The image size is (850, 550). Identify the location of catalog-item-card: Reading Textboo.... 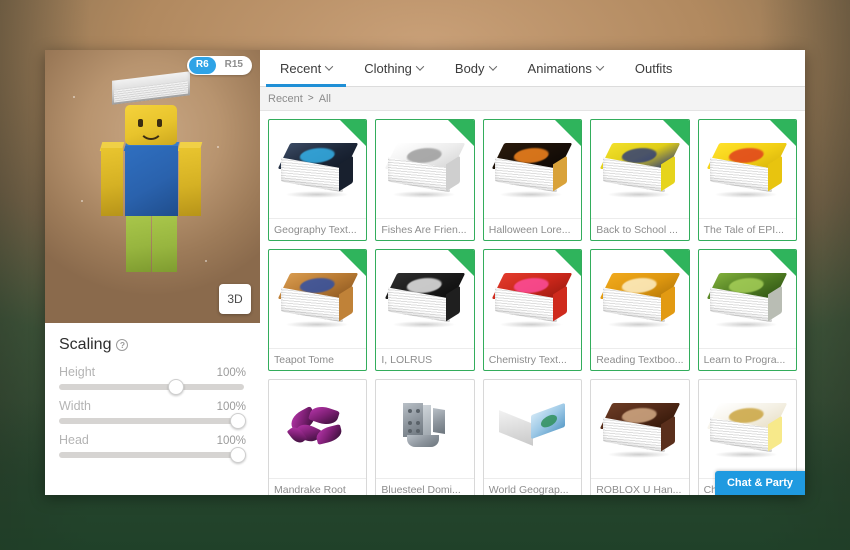
(640, 310).